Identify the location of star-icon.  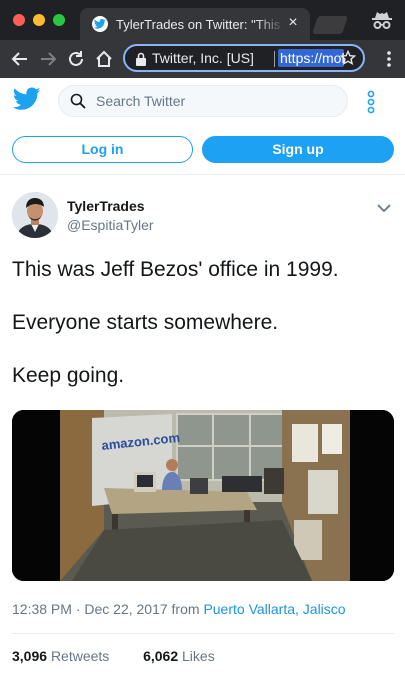
(348, 57).